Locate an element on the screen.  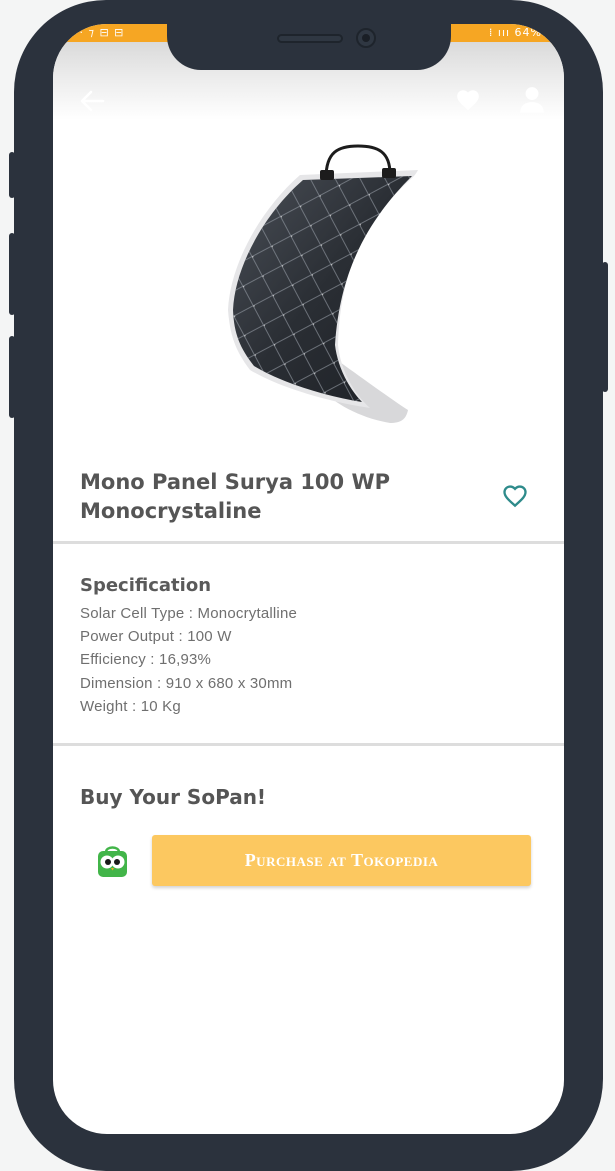
product-title-block: Mono Panel Surya 100 WP Monocrystaline is located at coordinates (280, 497).